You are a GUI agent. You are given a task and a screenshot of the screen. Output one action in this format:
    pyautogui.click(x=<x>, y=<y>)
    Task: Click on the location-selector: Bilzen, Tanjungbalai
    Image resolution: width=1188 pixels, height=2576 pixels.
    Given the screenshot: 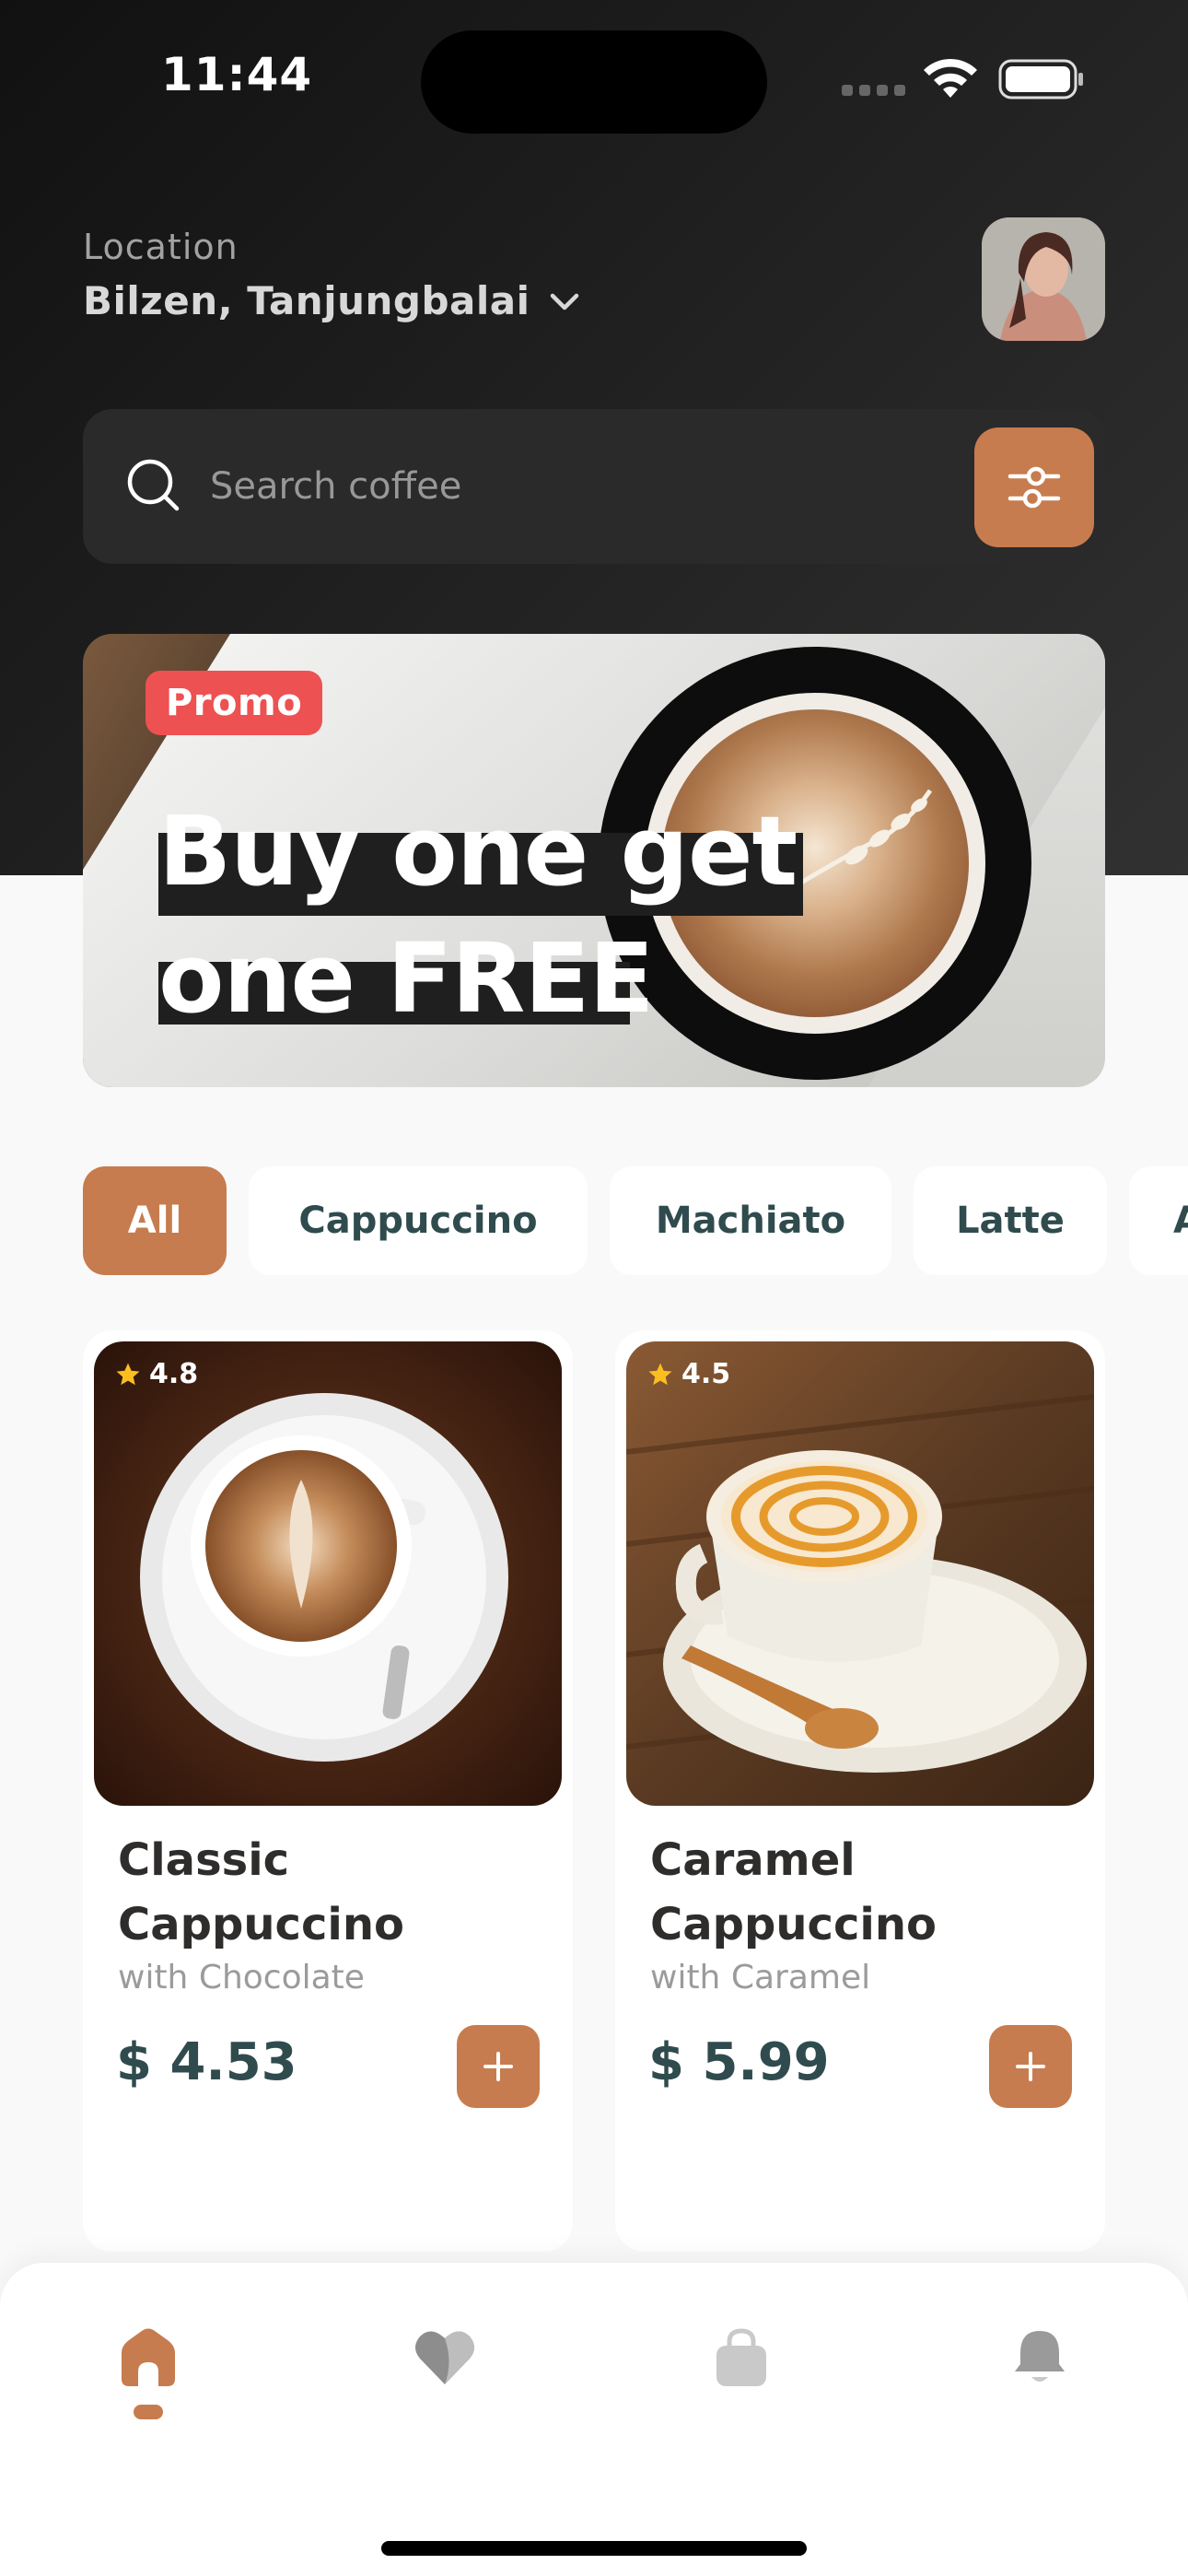 What is the action you would take?
    pyautogui.click(x=332, y=300)
    